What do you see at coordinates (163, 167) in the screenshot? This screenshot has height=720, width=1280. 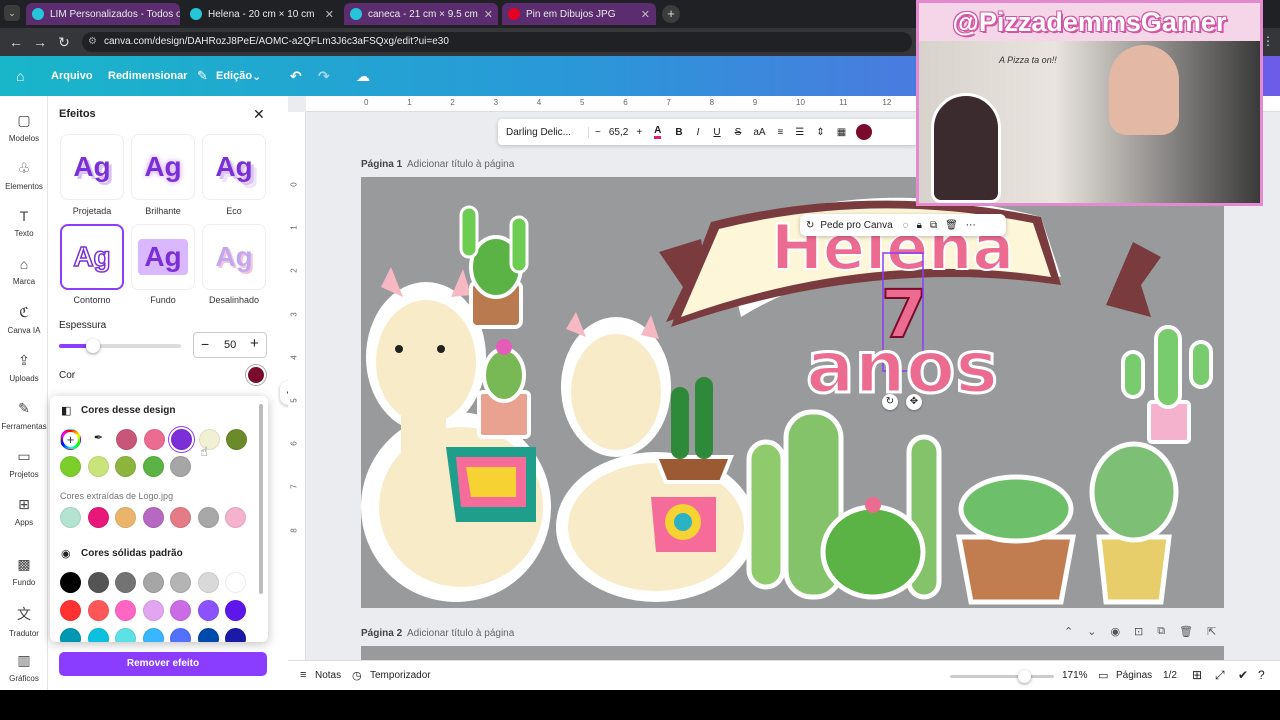 I see `effect-brilhante: Ag` at bounding box center [163, 167].